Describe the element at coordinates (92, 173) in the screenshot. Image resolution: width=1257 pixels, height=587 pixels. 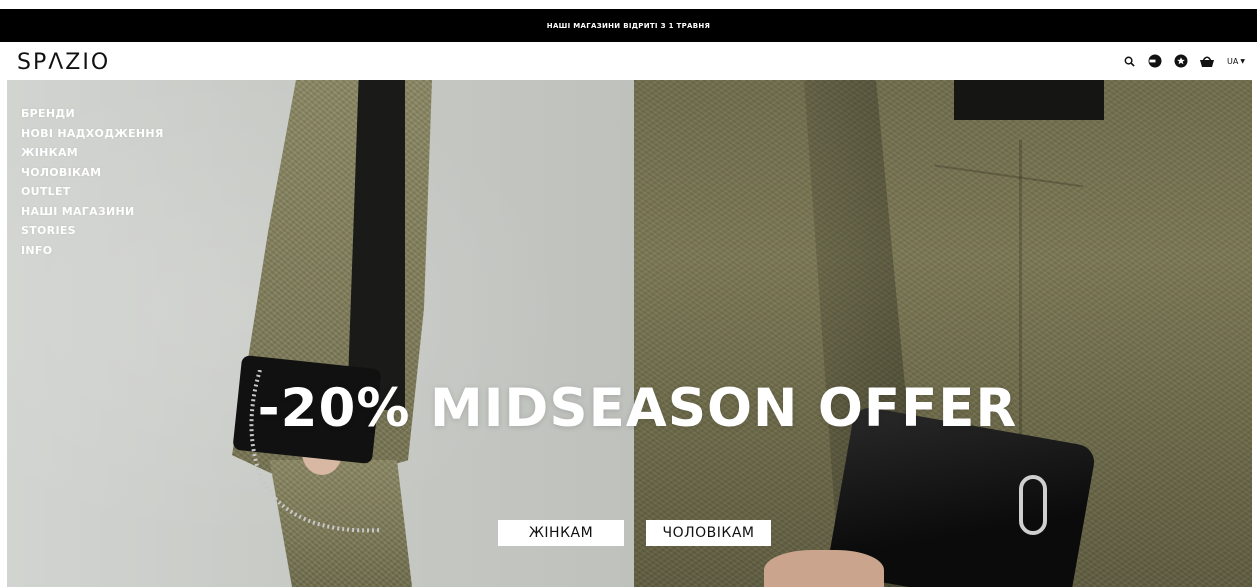
I see `nav-item-men: ЧОЛОВІКАМ` at that location.